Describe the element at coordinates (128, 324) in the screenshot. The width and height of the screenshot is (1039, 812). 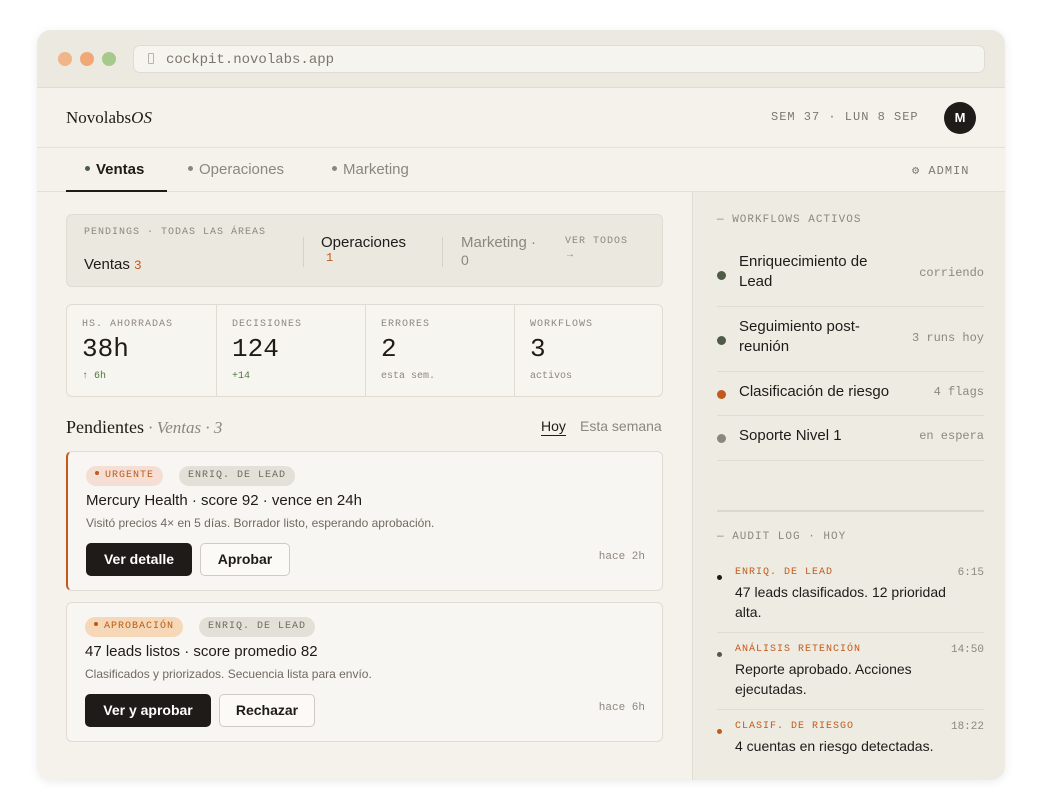
I see `stat-label: HS. AHORRADAS` at that location.